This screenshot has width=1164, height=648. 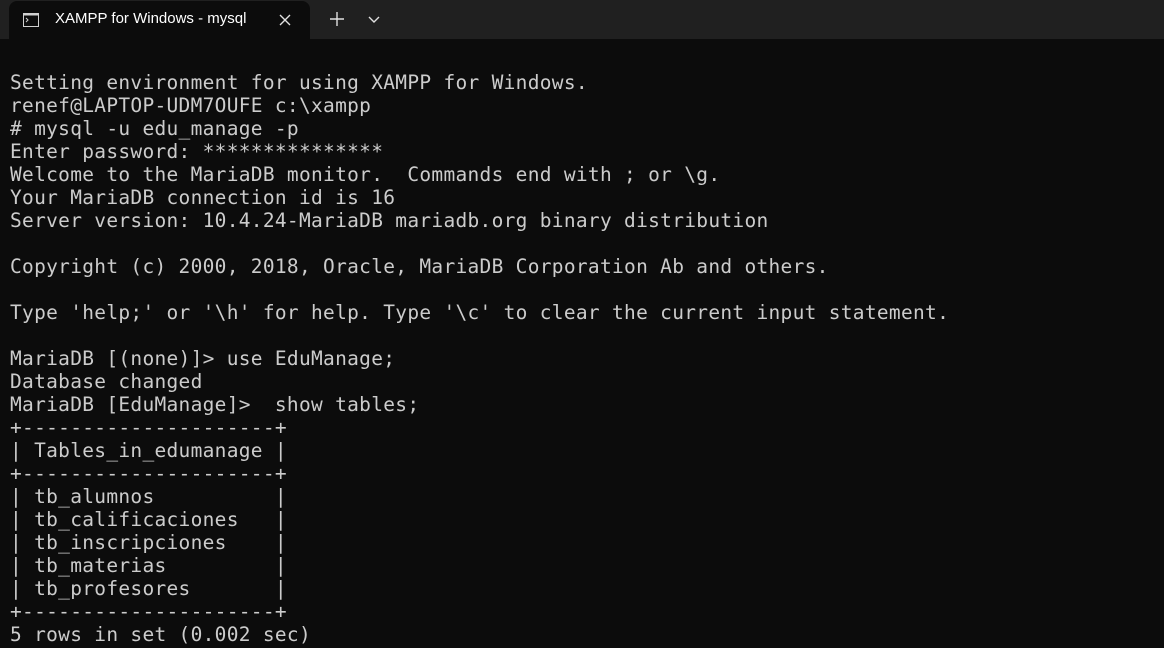 What do you see at coordinates (374, 19) in the screenshot?
I see `chevron-down-icon` at bounding box center [374, 19].